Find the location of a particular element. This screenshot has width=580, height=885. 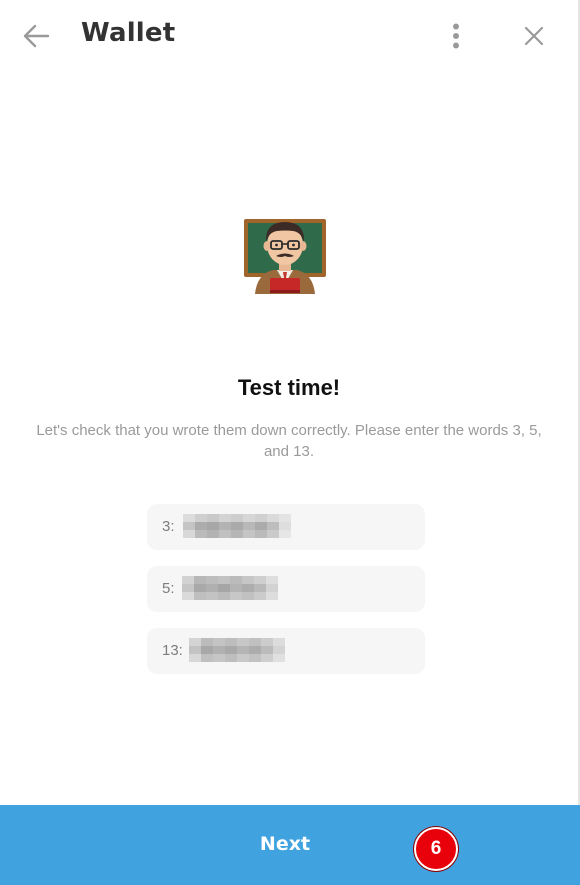

next-button: Next 6 is located at coordinates (290, 845).